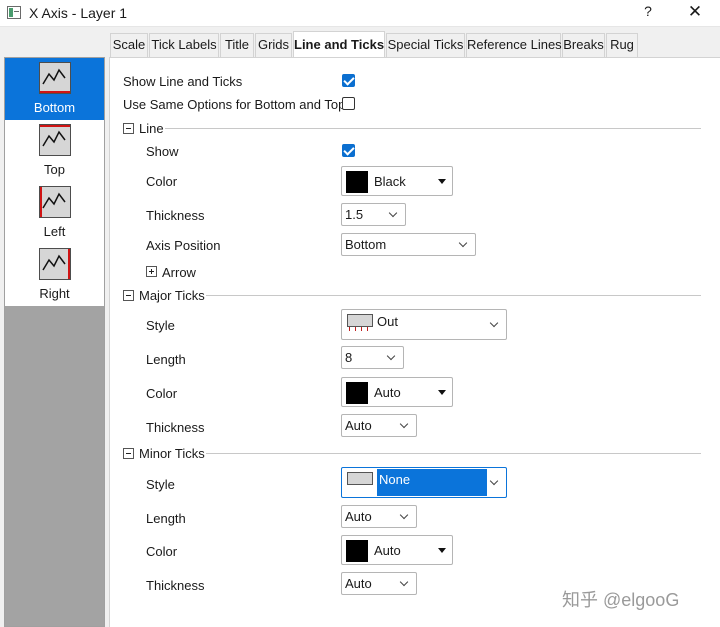  Describe the element at coordinates (172, 453) in the screenshot. I see `minor-ticks-header: Minor Ticks` at that location.